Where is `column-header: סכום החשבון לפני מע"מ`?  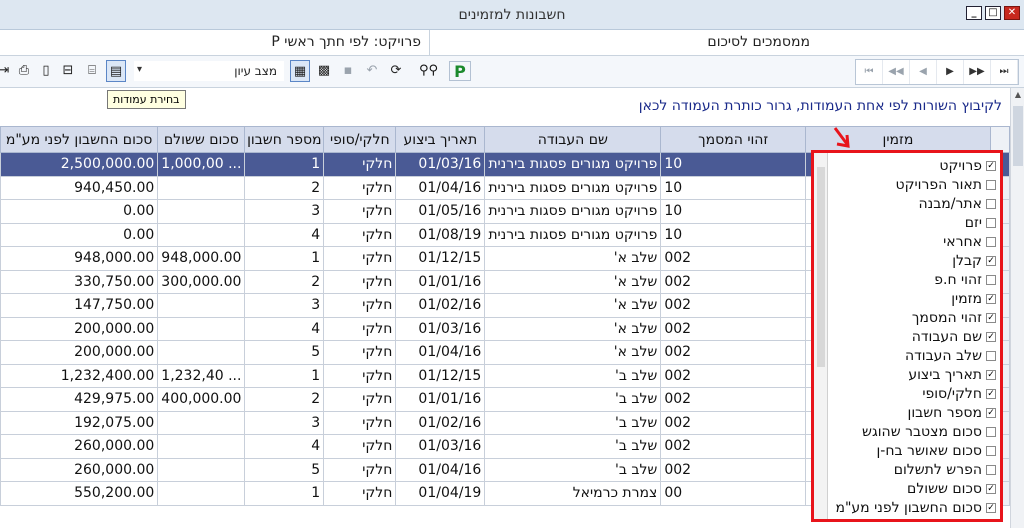 column-header: סכום החשבון לפני מע"מ is located at coordinates (79, 139).